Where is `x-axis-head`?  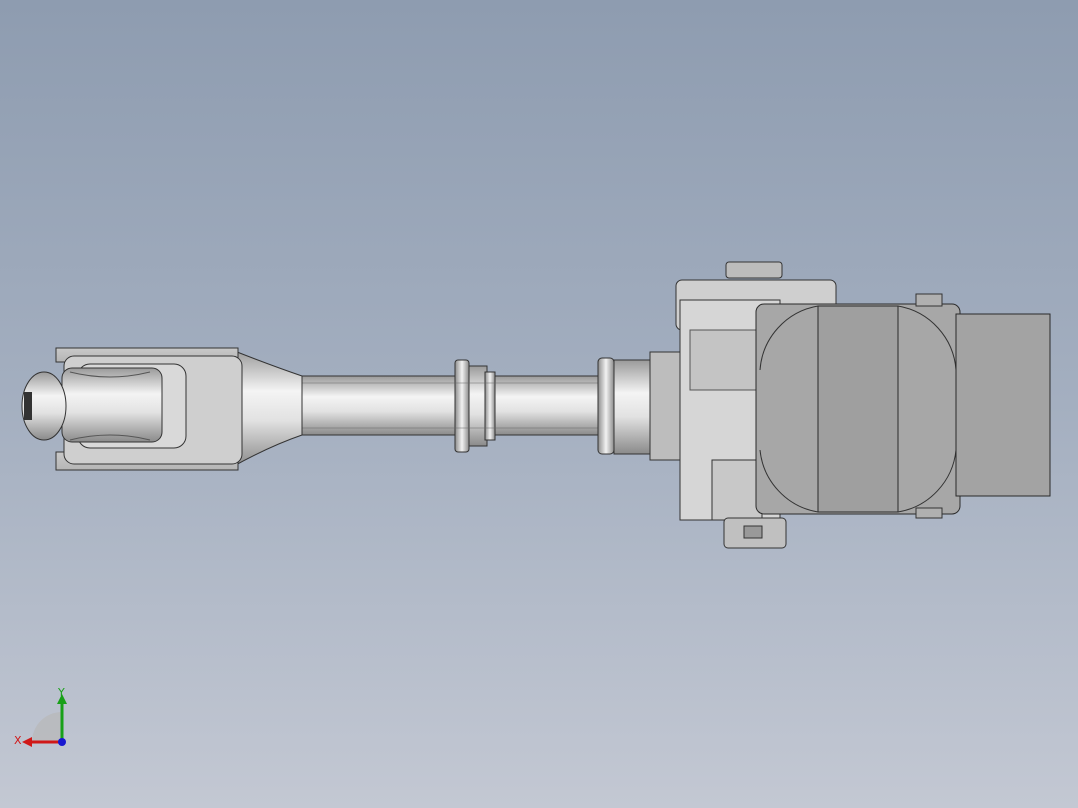 x-axis-head is located at coordinates (27, 742).